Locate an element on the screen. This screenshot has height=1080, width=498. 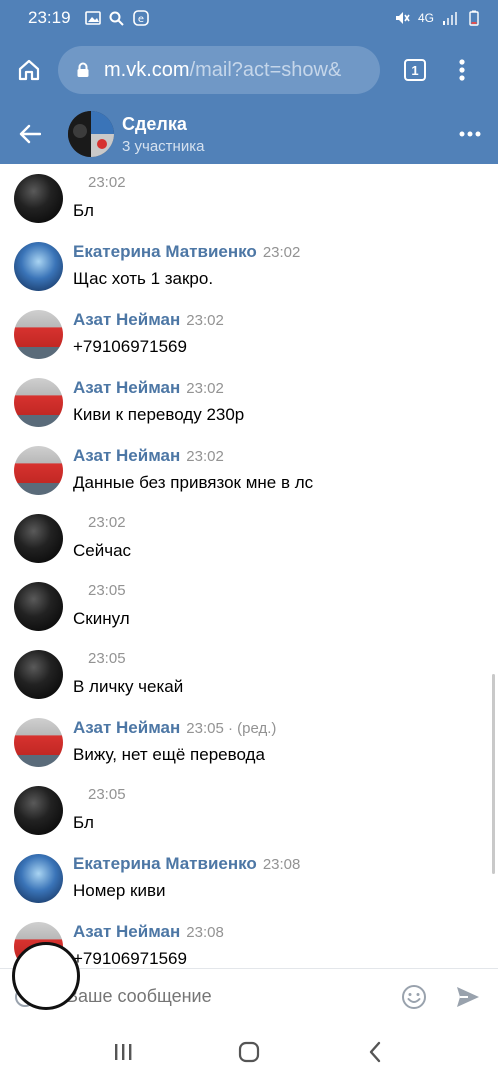
message-item: Екатерина Матвиенко 23:08 Номер киви is located at coordinates (249, 878).